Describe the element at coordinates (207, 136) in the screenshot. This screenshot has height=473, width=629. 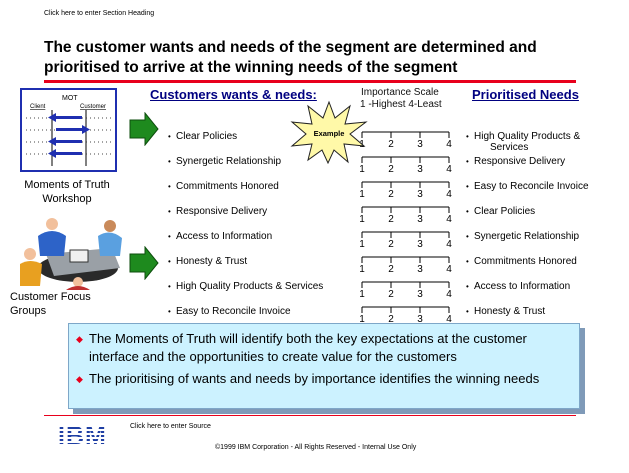
I see `wants-item-label: Clear Policies` at that location.